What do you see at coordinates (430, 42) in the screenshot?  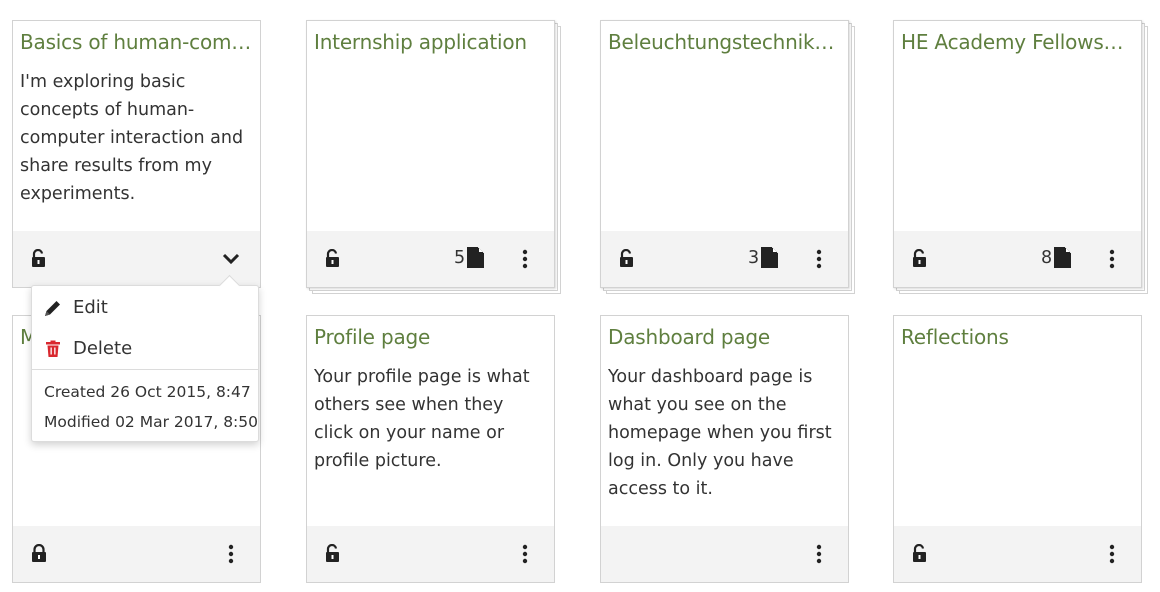 I see `card-title: Internship application` at bounding box center [430, 42].